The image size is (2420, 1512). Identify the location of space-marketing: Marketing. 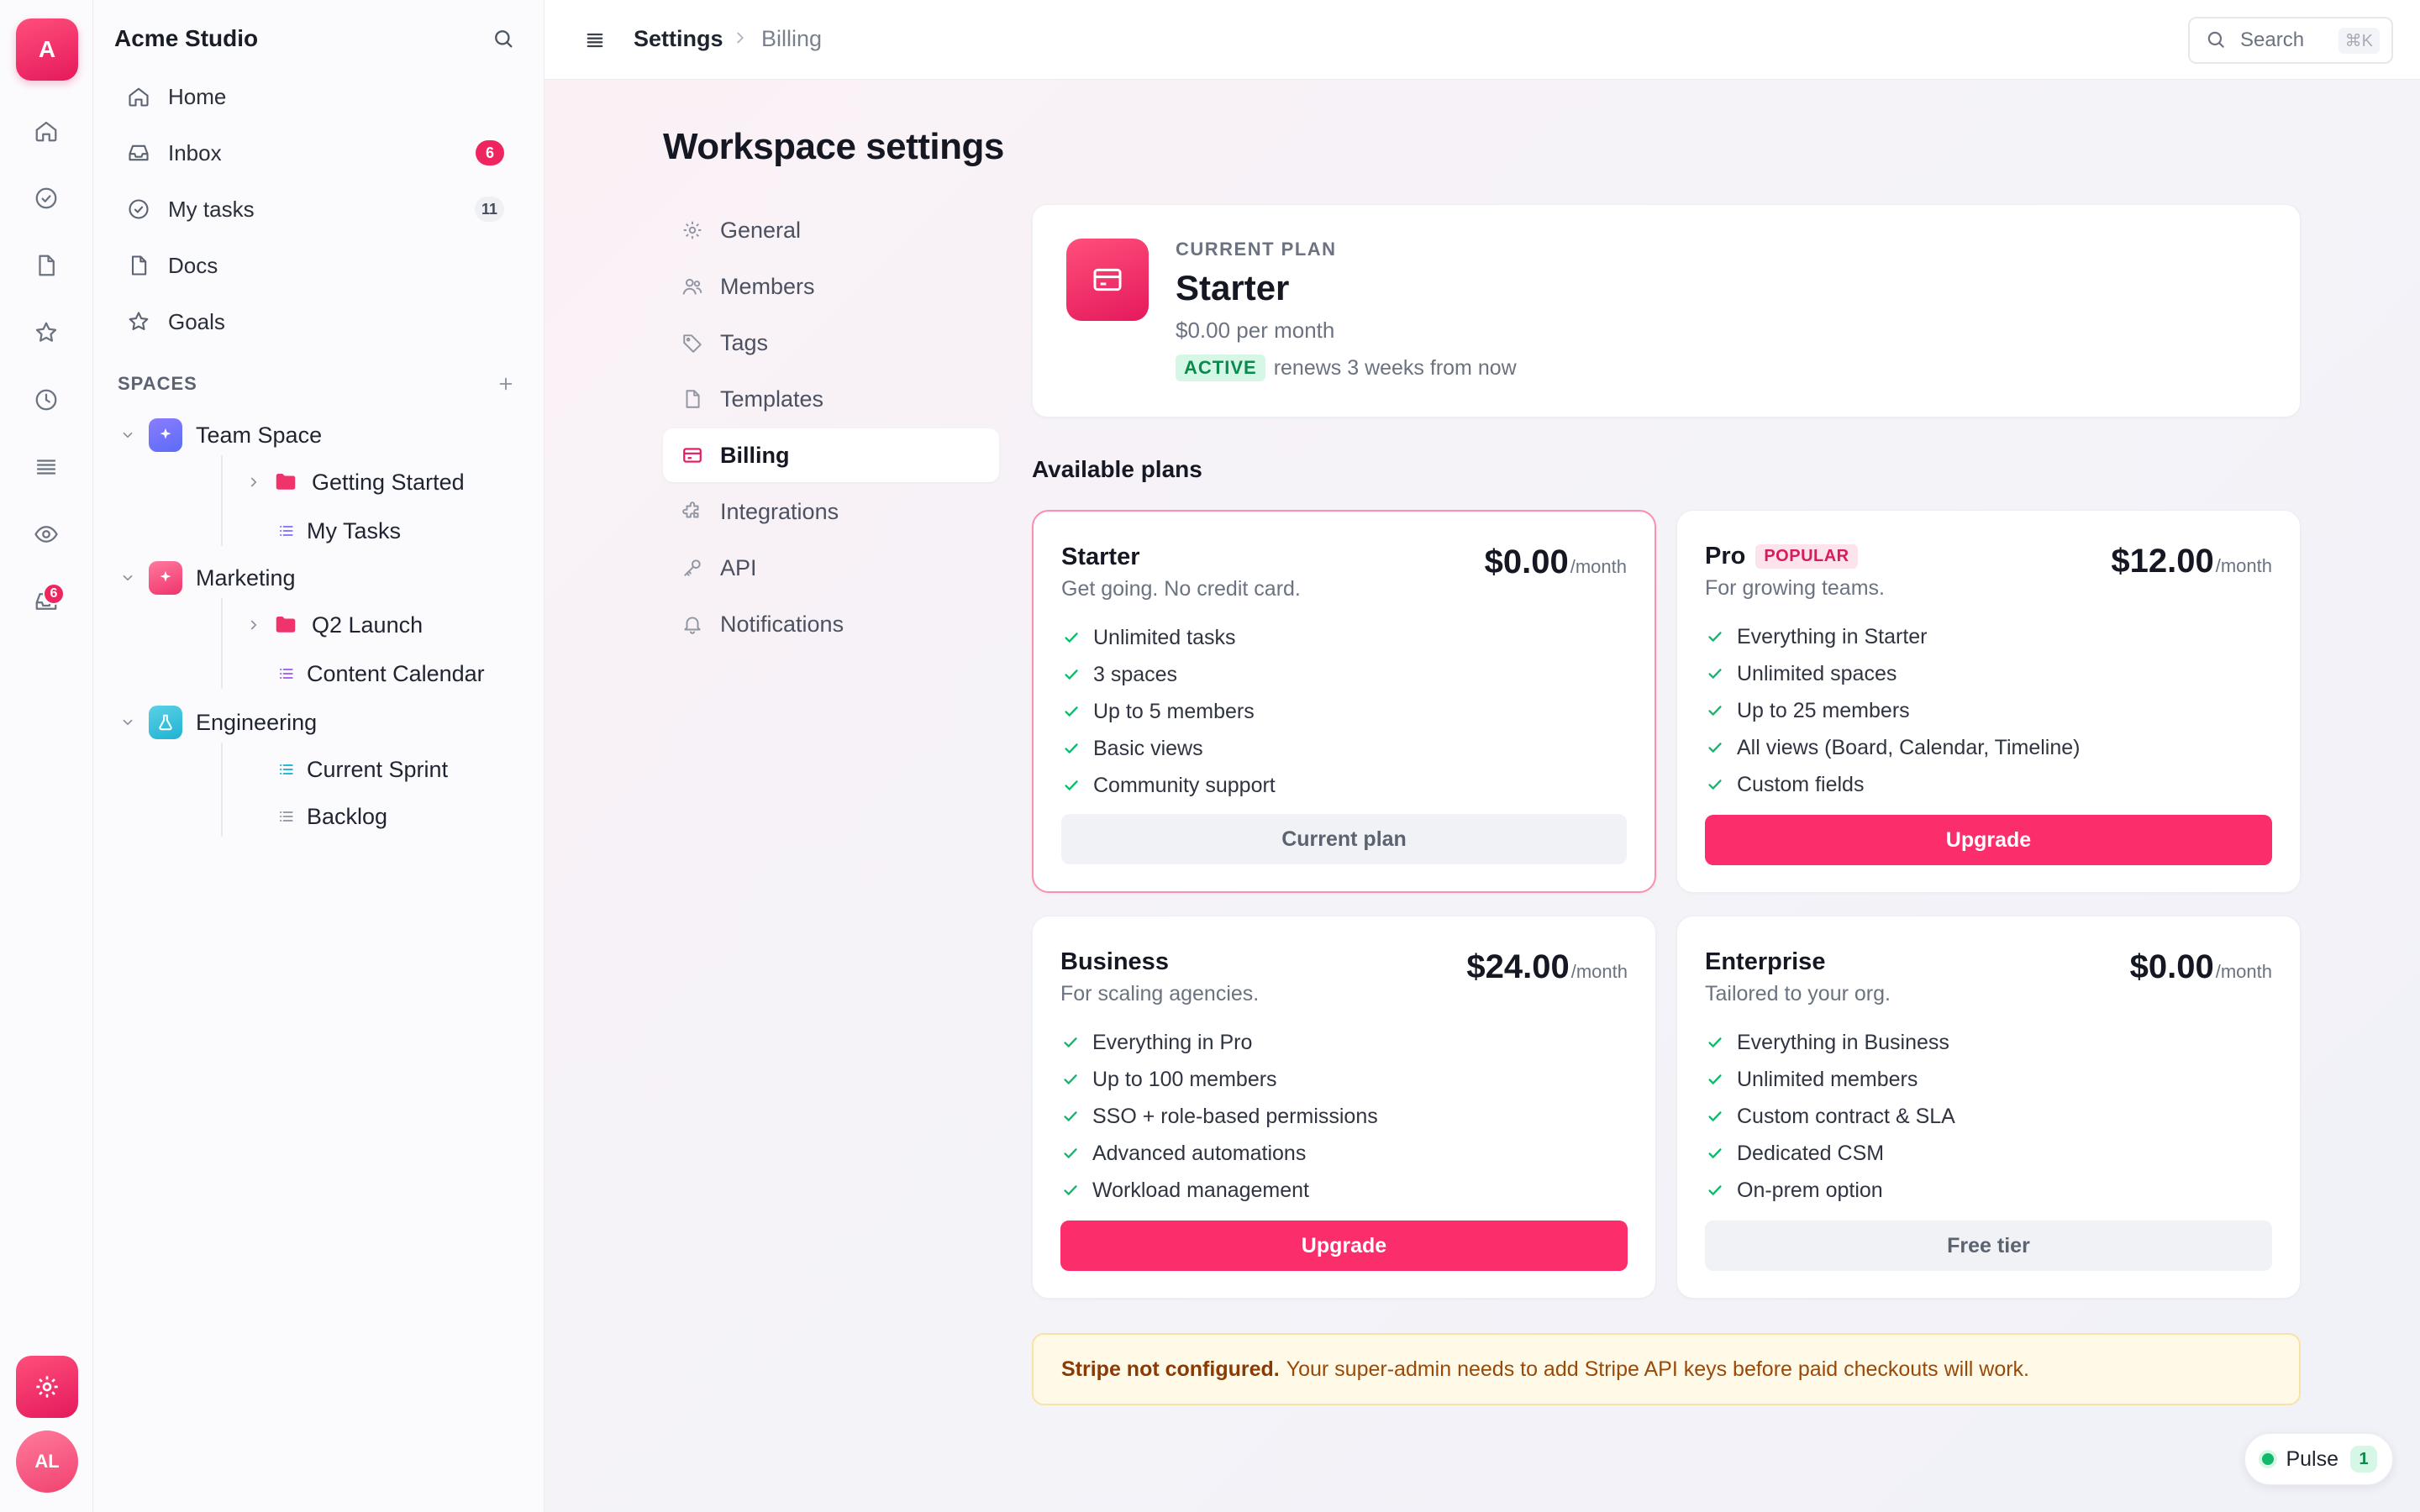
(206, 578).